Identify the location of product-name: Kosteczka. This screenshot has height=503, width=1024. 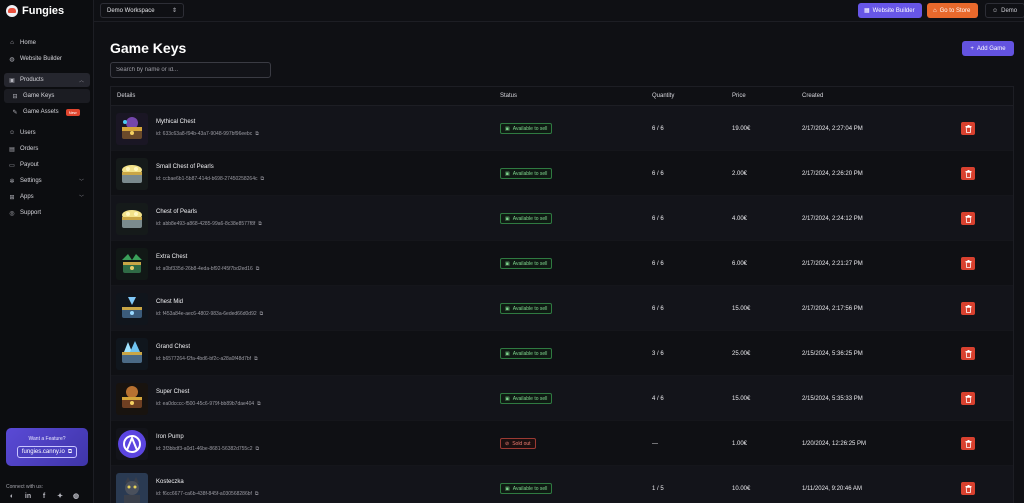
(170, 482).